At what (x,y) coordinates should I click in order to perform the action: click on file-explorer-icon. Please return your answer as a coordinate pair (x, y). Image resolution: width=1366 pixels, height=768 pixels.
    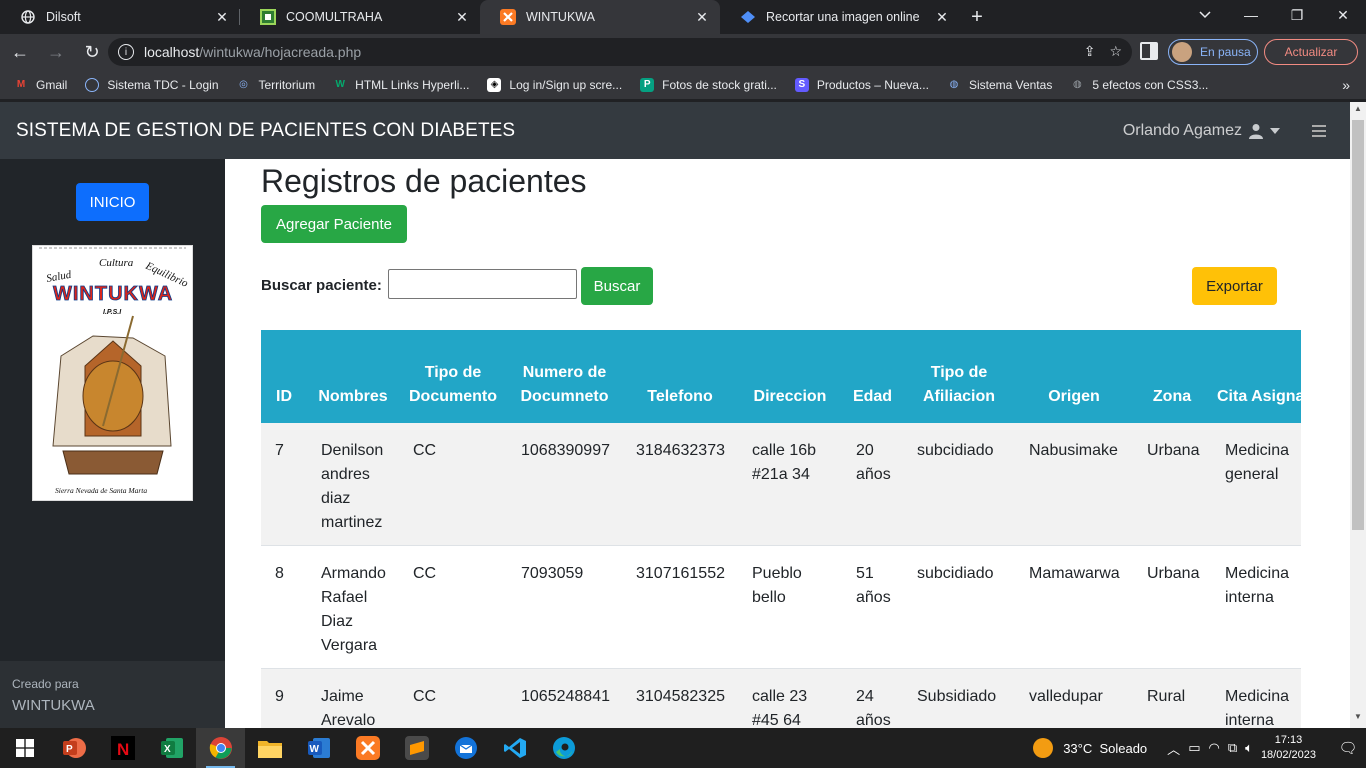
    Looking at the image, I should click on (269, 748).